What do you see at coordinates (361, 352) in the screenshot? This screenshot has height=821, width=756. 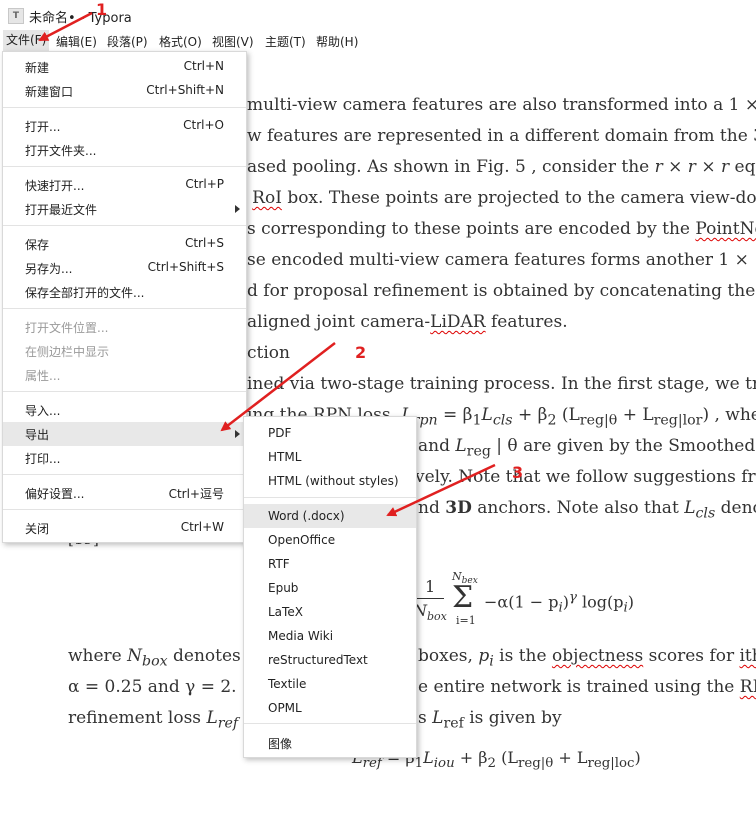 I see `annotation-step-2: 2` at bounding box center [361, 352].